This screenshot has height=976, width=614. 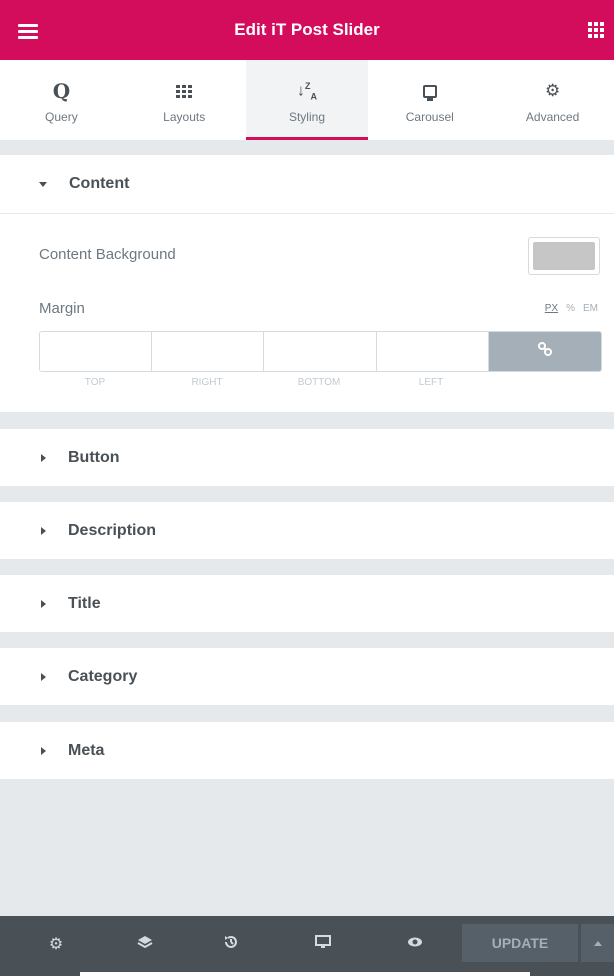 I want to click on preview-eye-icon, so click(x=415, y=944).